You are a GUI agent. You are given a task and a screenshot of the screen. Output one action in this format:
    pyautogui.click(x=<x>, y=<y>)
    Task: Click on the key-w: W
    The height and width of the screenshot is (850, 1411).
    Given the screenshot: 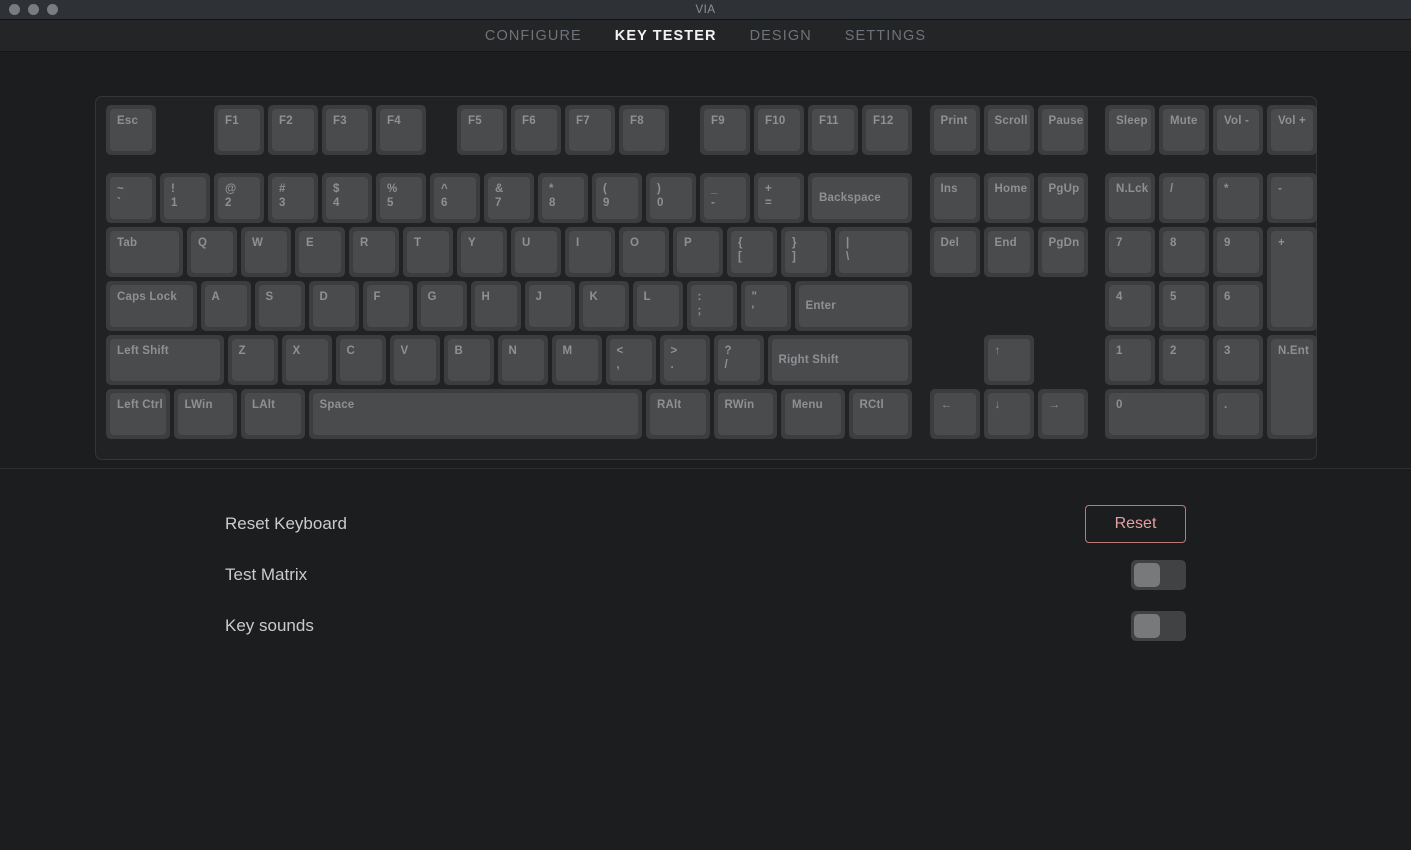 What is the action you would take?
    pyautogui.click(x=266, y=251)
    